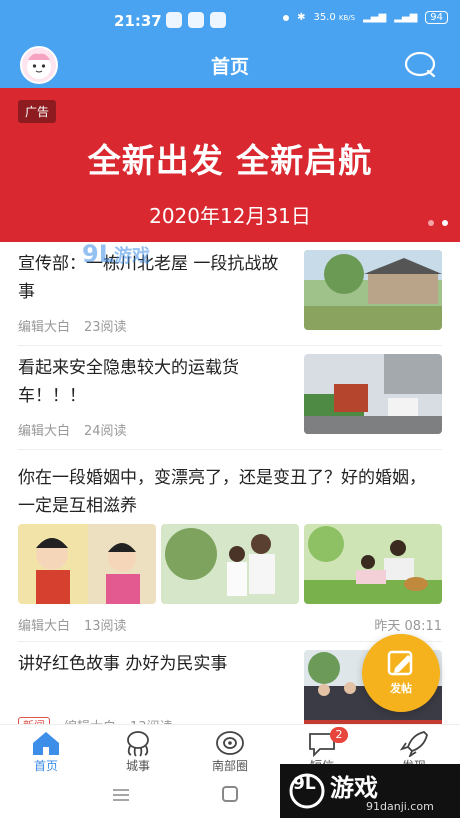 Image resolution: width=460 pixels, height=818 pixels. I want to click on tab-label: 城事, so click(137, 766).